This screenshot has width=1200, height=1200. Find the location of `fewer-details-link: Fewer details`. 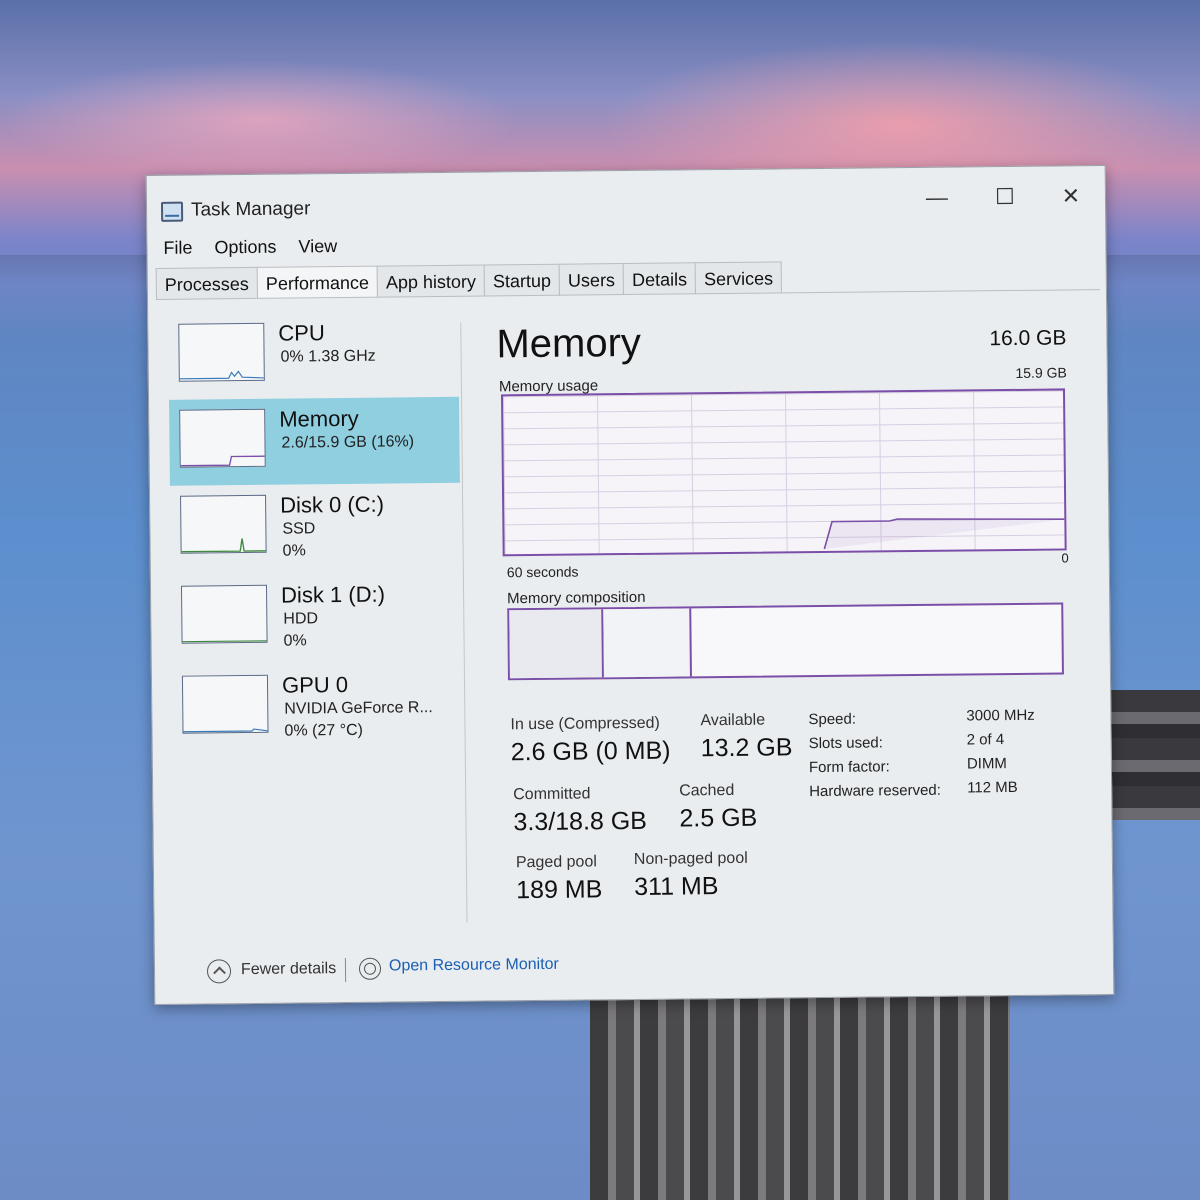

fewer-details-link: Fewer details is located at coordinates (288, 969).